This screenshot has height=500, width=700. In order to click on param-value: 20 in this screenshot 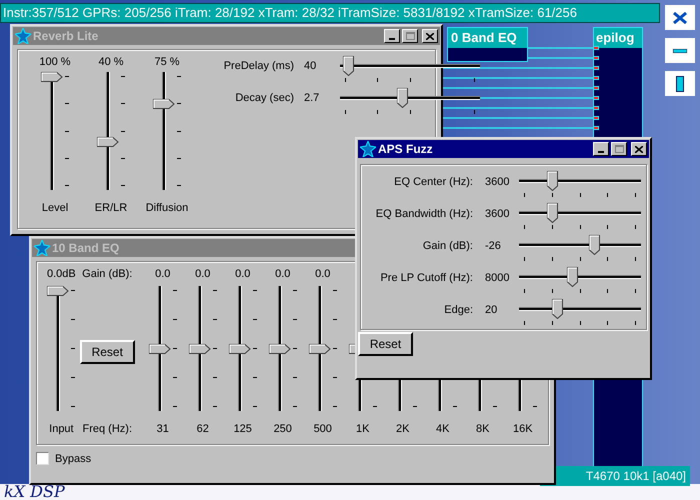, I will do `click(491, 310)`.